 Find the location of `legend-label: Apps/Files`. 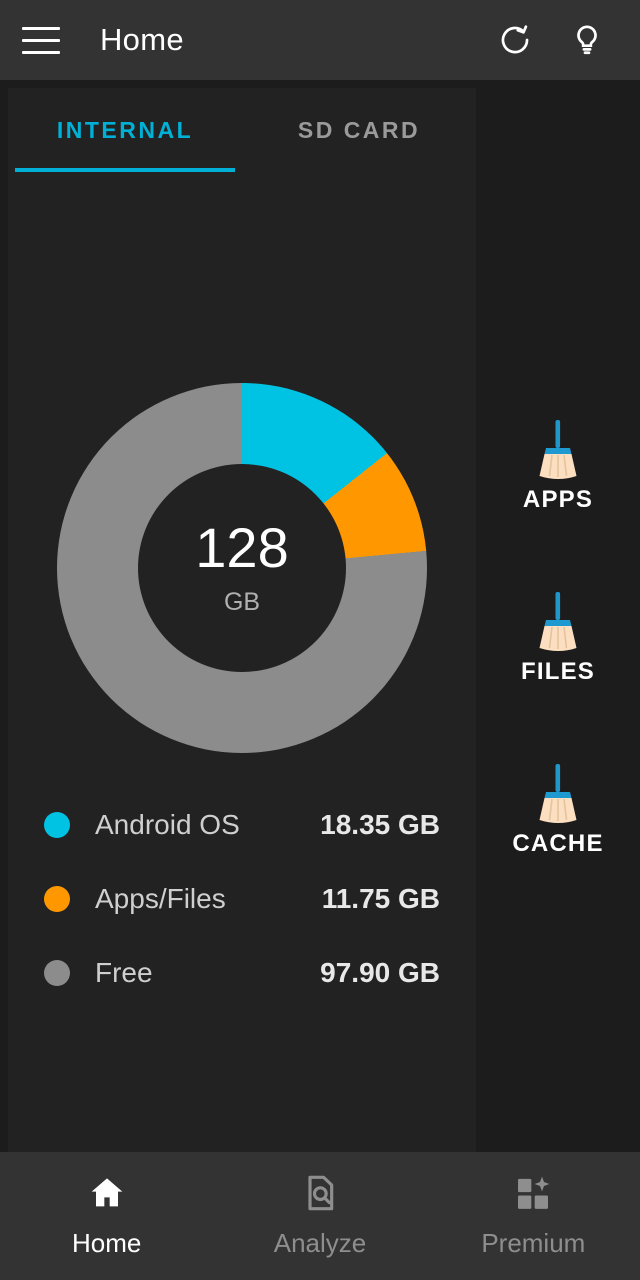

legend-label: Apps/Files is located at coordinates (160, 898).